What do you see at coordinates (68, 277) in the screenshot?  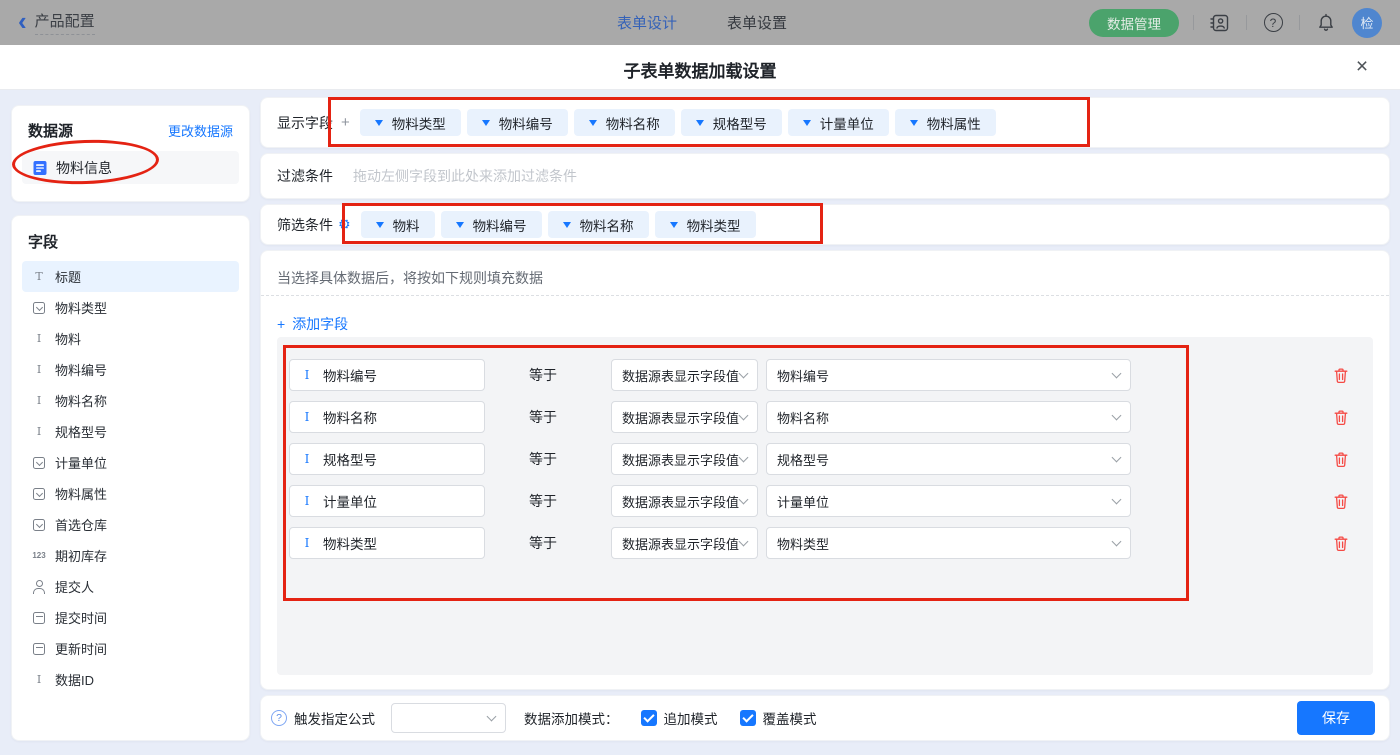 I see `field-item-label: 标题` at bounding box center [68, 277].